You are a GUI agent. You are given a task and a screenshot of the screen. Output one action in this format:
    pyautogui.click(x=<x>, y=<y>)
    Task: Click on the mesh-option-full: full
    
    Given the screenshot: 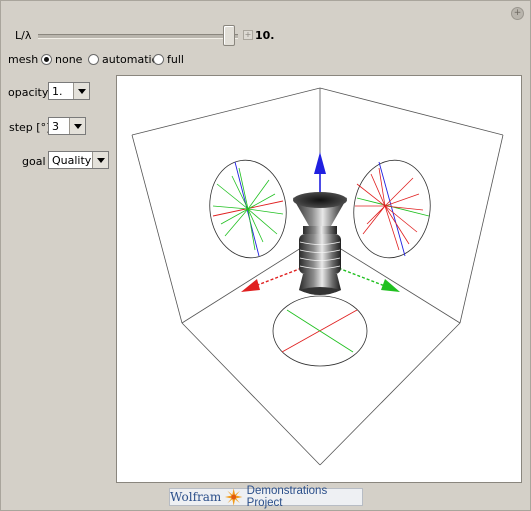 What is the action you would take?
    pyautogui.click(x=168, y=59)
    